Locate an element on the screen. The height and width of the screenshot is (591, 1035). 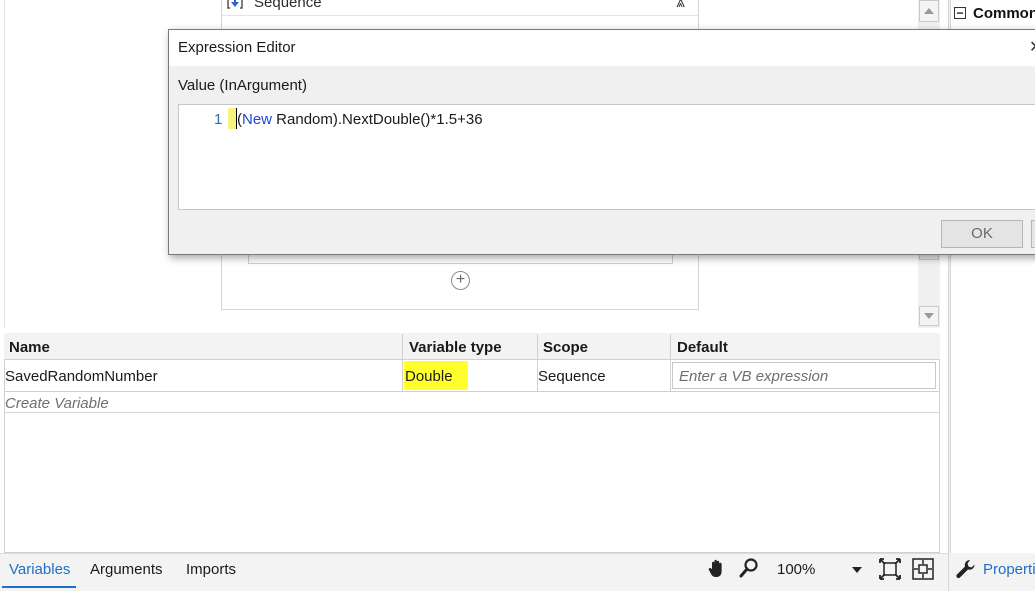
tab-variables: Variables is located at coordinates (39, 569).